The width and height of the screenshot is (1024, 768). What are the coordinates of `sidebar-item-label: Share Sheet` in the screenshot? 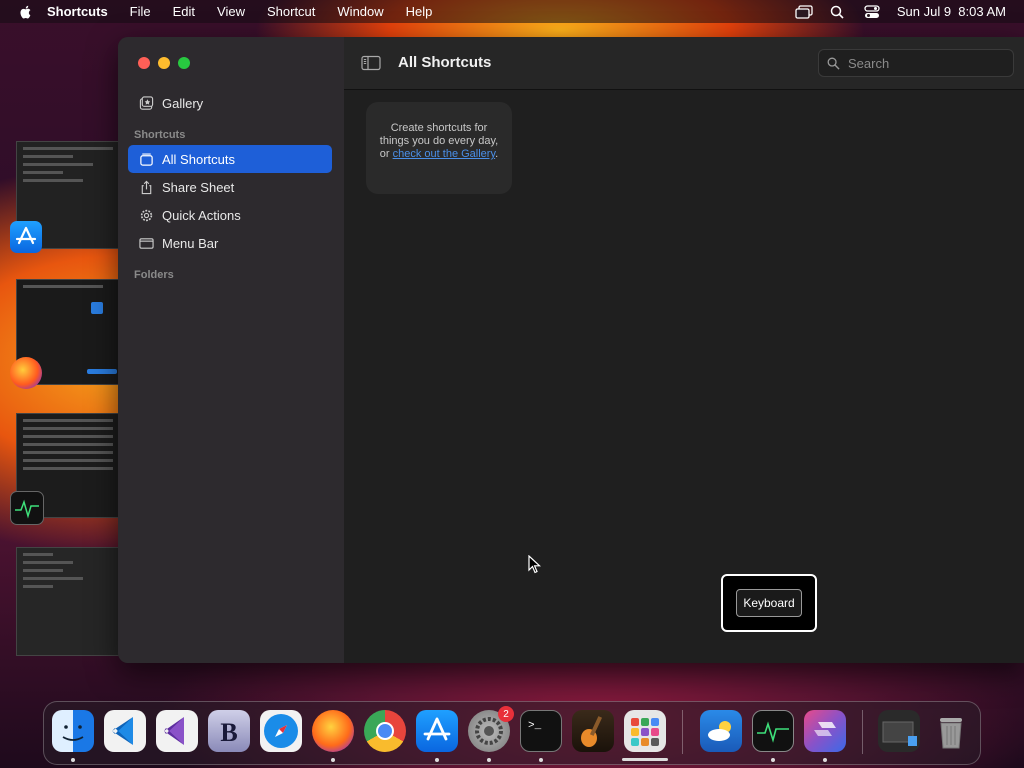 It's located at (198, 187).